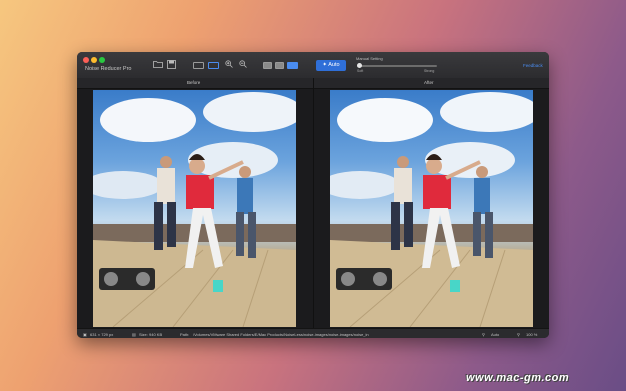  I want to click on zoom-status-icon: ⚲, so click(518, 334).